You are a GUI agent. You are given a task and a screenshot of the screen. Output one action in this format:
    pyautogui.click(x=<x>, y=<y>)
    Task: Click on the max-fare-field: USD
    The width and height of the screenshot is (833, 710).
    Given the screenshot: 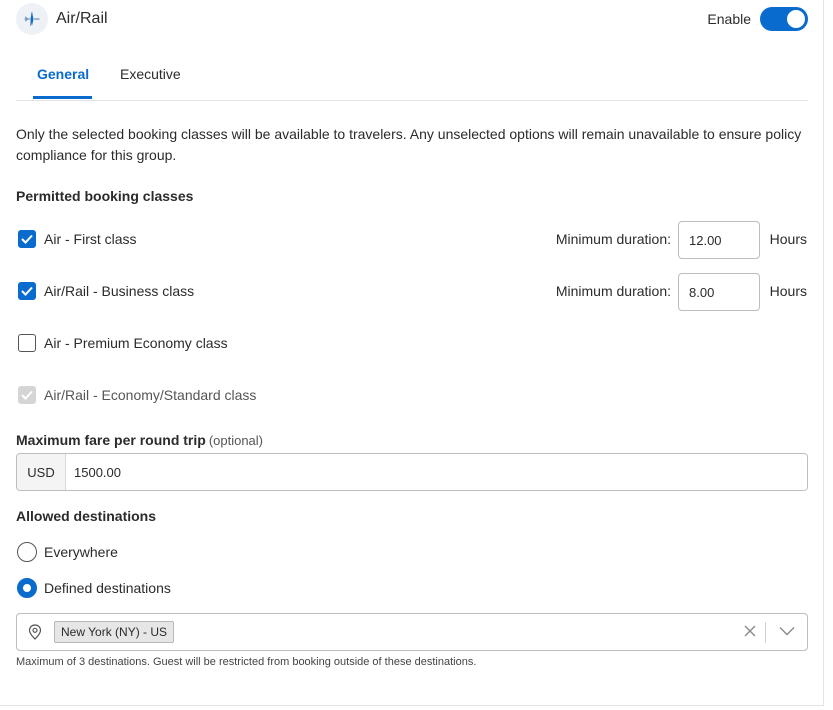 What is the action you would take?
    pyautogui.click(x=412, y=472)
    